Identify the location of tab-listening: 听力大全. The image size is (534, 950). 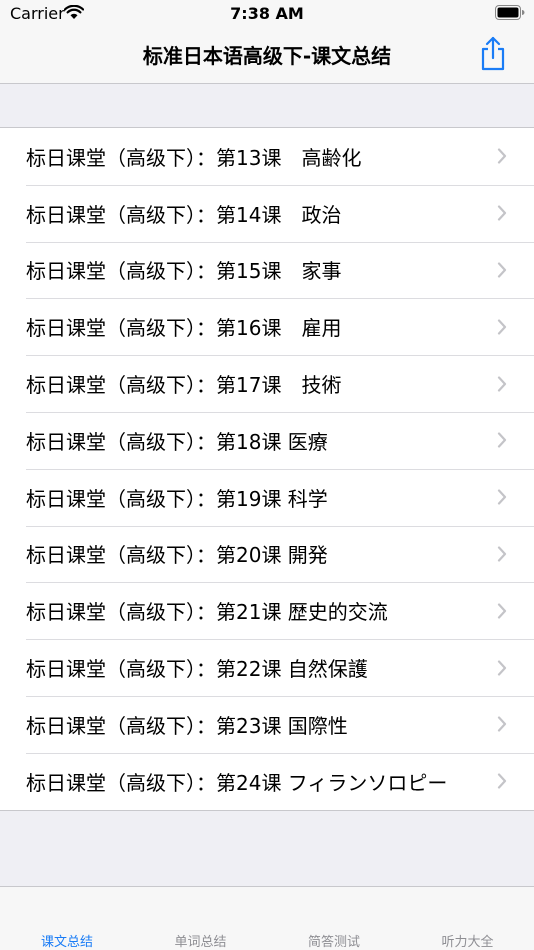
(467, 940).